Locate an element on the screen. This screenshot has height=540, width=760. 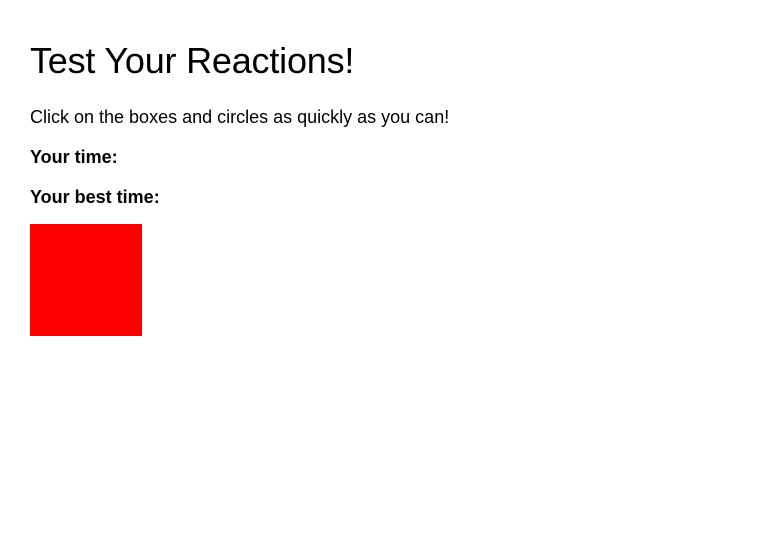
your-best-time-label: Your best time: is located at coordinates (95, 197).